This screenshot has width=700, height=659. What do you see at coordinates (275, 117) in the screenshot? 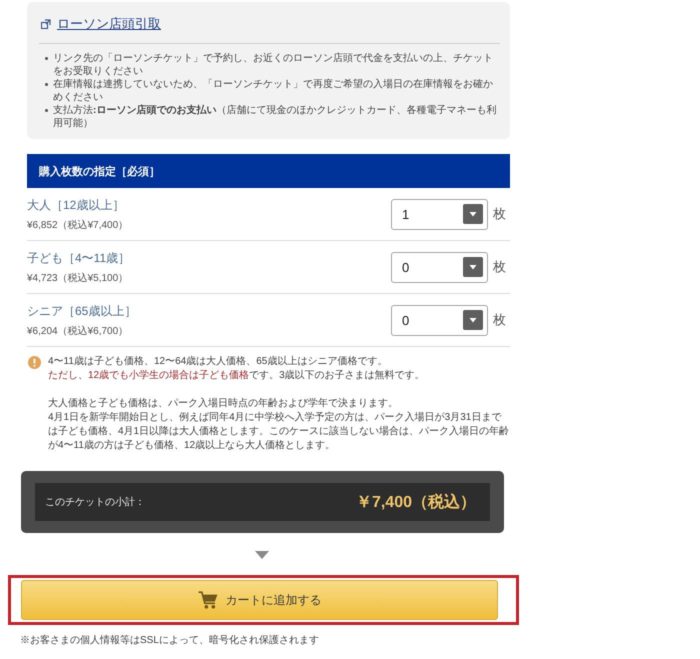
I see `info-text: 支払方法:ローソン店頭でのお支払い（店舗にて現金のほかクレジットカード、各種電子マネーも利用可能）` at bounding box center [275, 117].